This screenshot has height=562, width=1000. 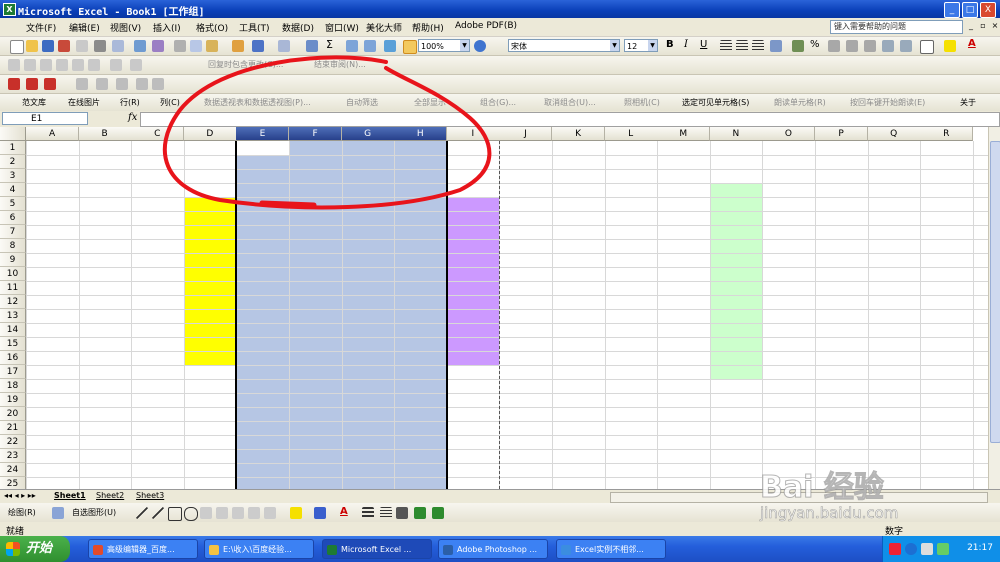 I want to click on save-icon, so click(x=48, y=46).